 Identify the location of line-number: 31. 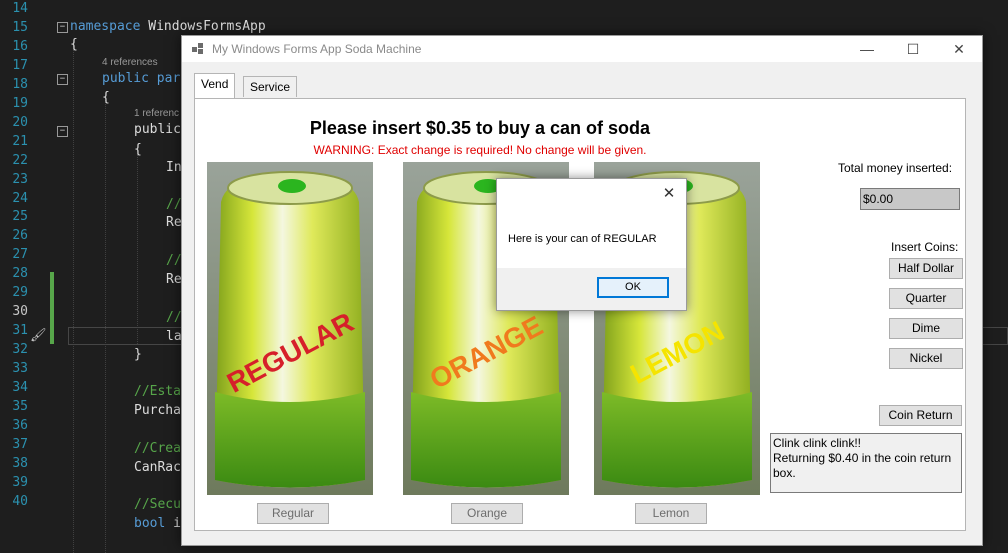
(20, 331).